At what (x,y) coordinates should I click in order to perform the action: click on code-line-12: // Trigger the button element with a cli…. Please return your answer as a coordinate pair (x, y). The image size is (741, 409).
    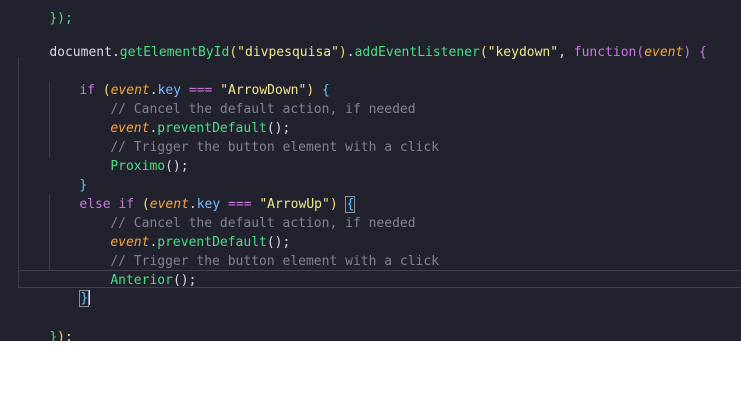
    Looking at the image, I should click on (410, 251).